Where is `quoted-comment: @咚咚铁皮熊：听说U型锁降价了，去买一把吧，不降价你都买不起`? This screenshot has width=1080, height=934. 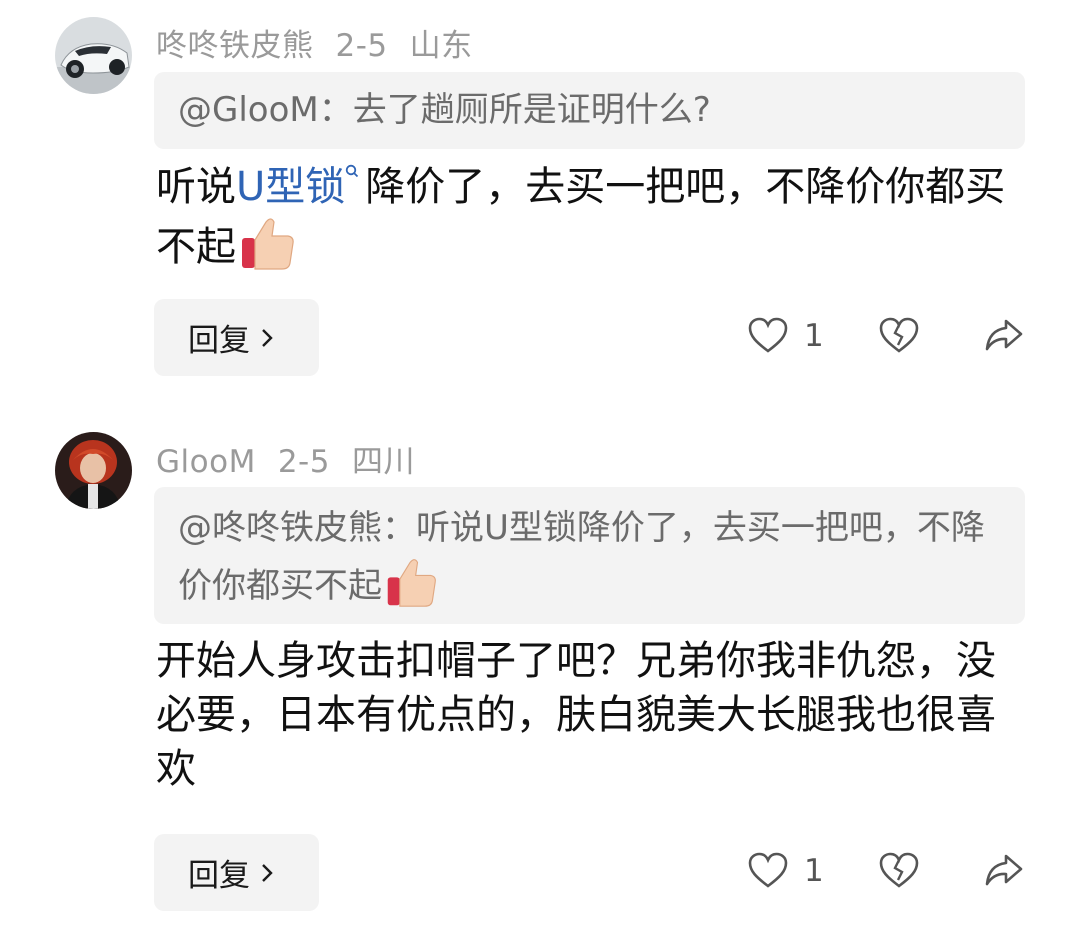 quoted-comment: @咚咚铁皮熊：听说U型锁降价了，去买一把吧，不降价你都买不起 is located at coordinates (589, 555).